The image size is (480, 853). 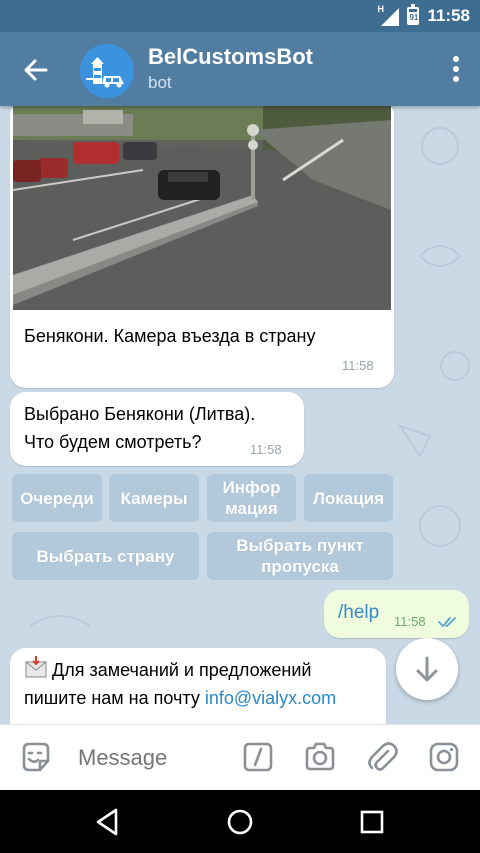 I want to click on outgoing-message: /help 11:58, so click(x=396, y=614).